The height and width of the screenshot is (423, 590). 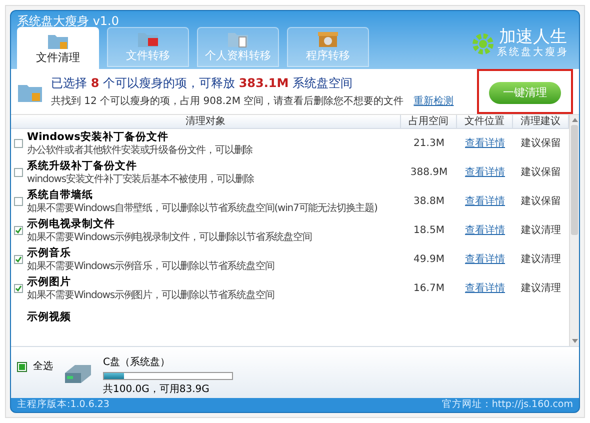 I want to click on version-label: 主程序版本:1.0.6.23, so click(x=63, y=405).